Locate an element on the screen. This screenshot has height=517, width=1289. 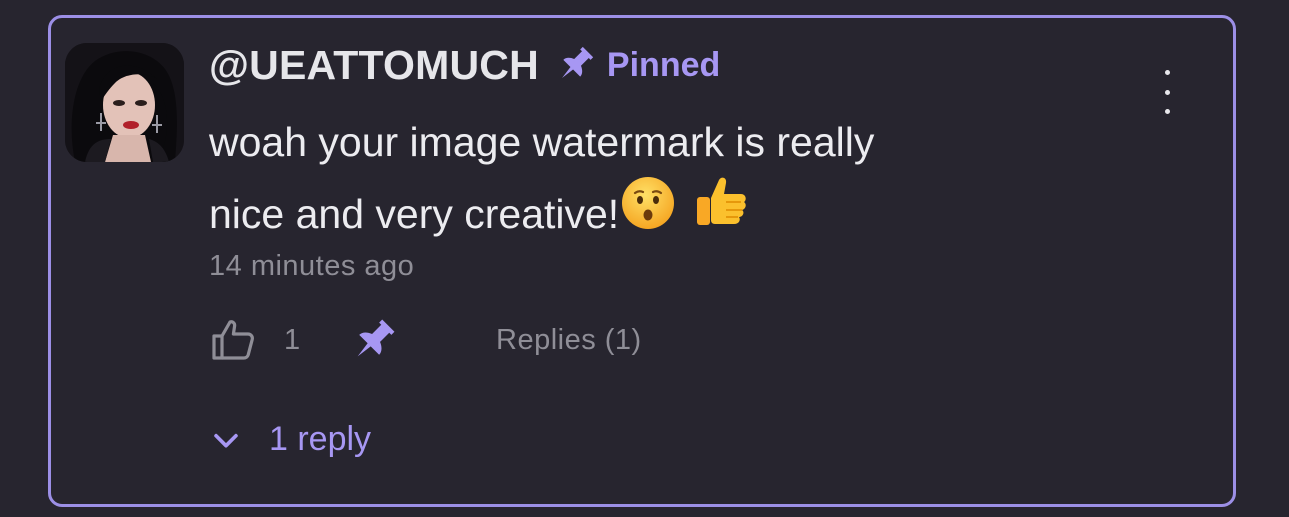
pin-button-icon is located at coordinates (373, 341).